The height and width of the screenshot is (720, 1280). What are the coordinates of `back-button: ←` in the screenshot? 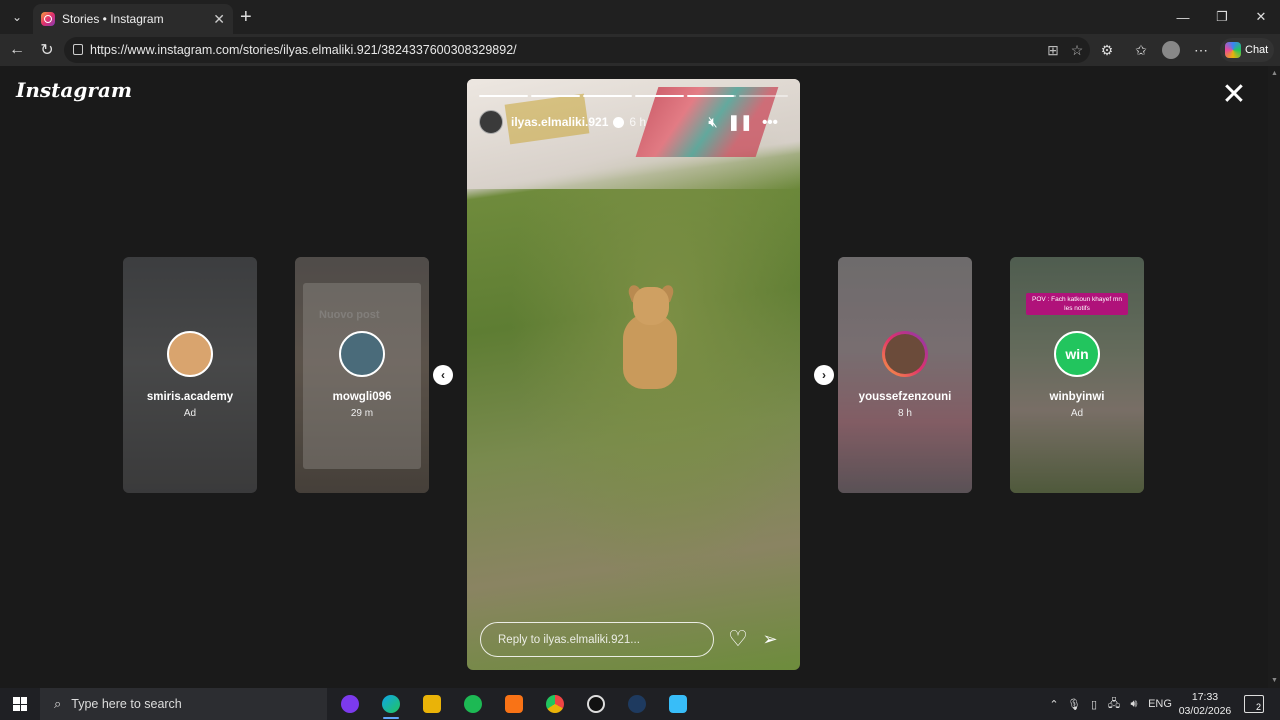 It's located at (17, 50).